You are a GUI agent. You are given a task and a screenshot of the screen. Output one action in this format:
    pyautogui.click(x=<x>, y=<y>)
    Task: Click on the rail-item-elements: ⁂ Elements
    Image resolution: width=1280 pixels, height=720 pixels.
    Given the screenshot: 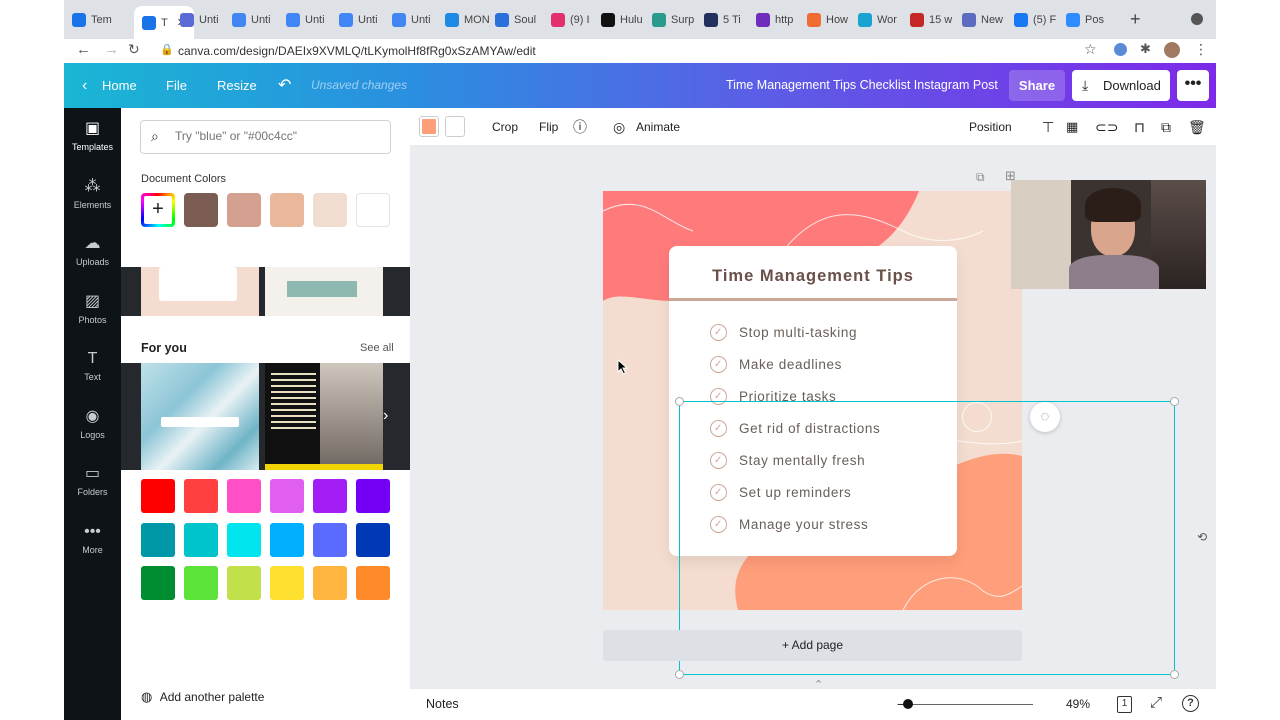 What is the action you would take?
    pyautogui.click(x=92, y=194)
    